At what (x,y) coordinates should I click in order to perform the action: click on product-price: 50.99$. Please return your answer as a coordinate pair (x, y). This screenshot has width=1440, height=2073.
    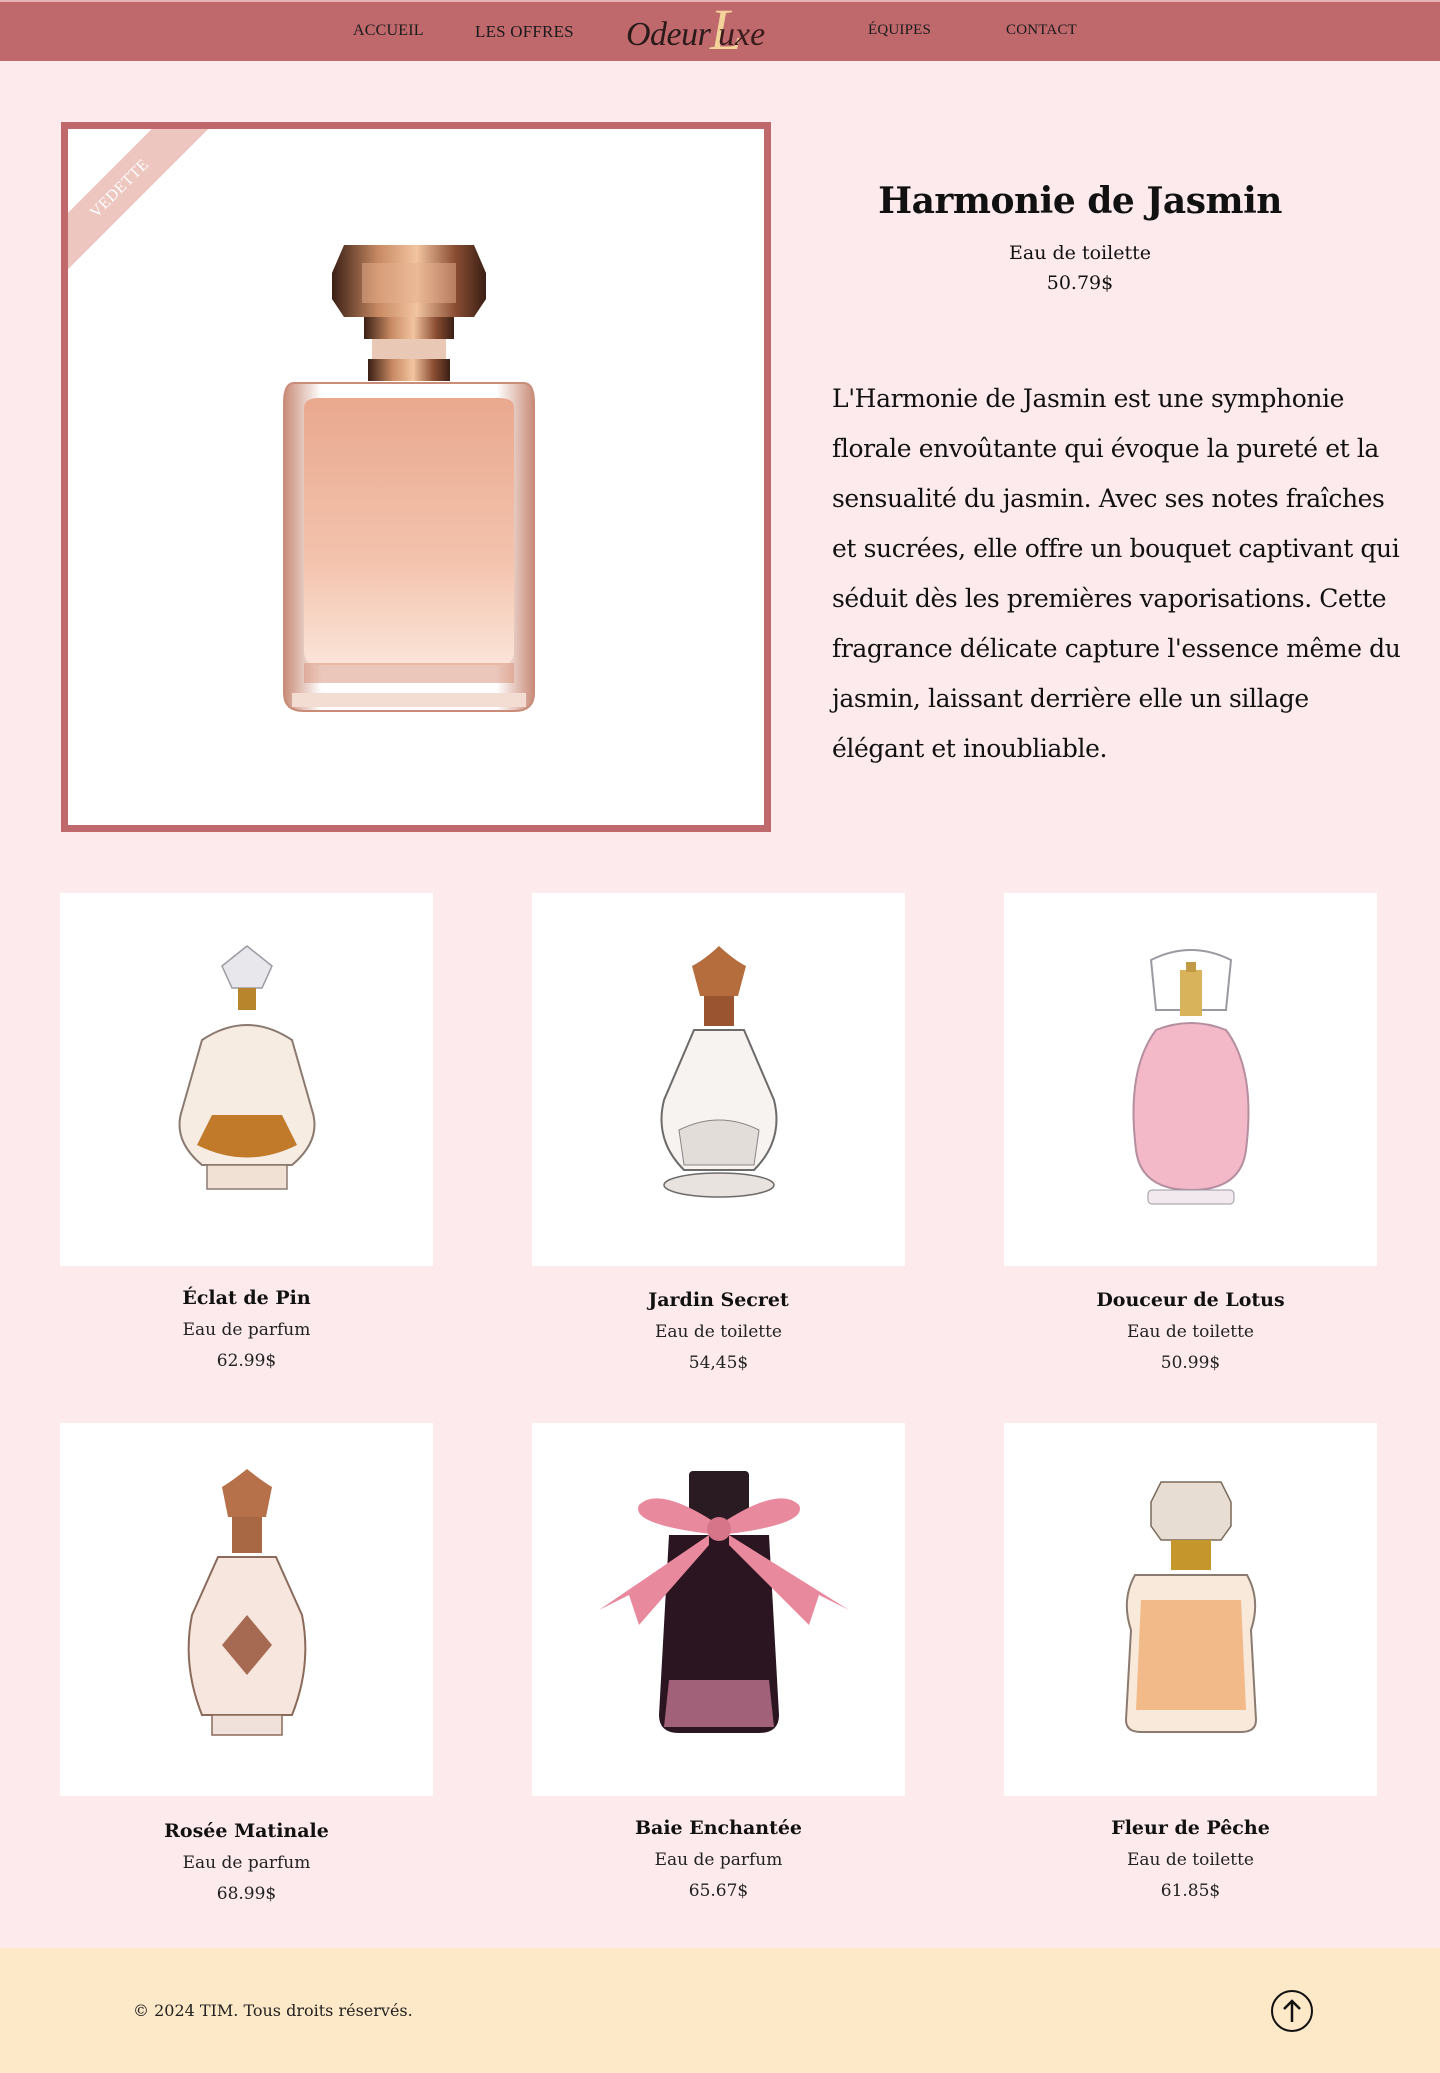
    Looking at the image, I should click on (1190, 1363).